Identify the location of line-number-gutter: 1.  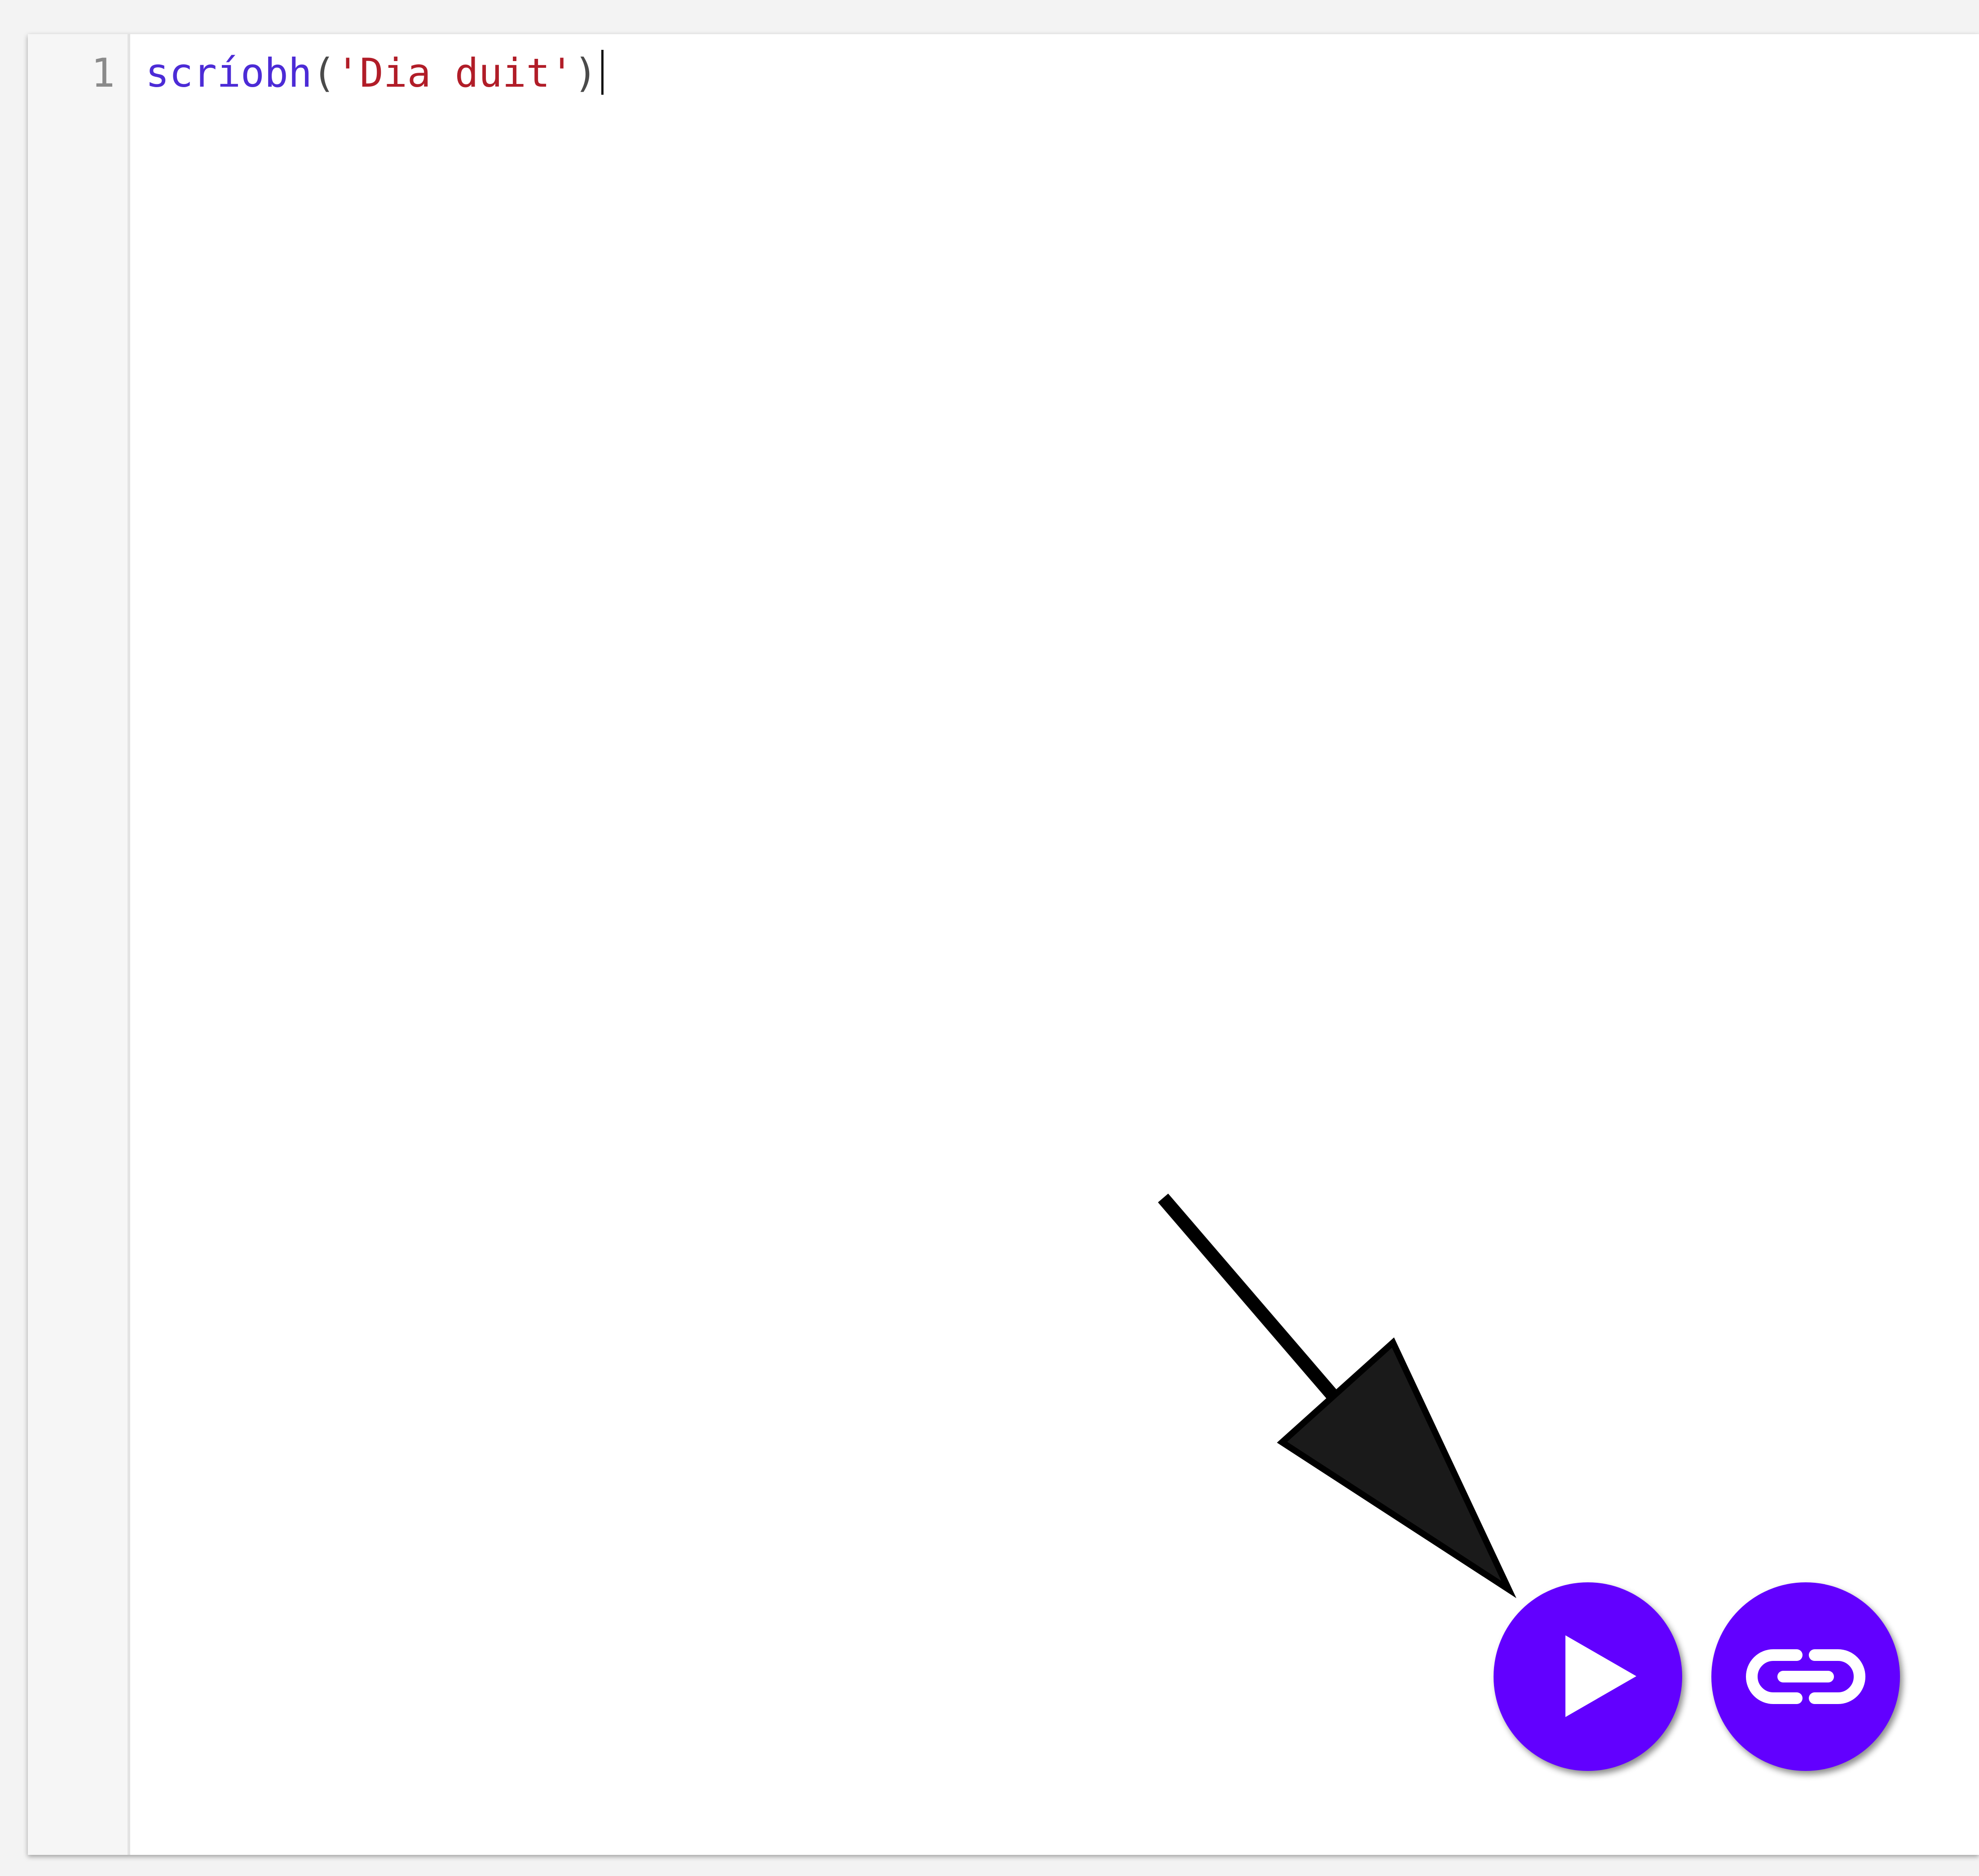
(79, 944).